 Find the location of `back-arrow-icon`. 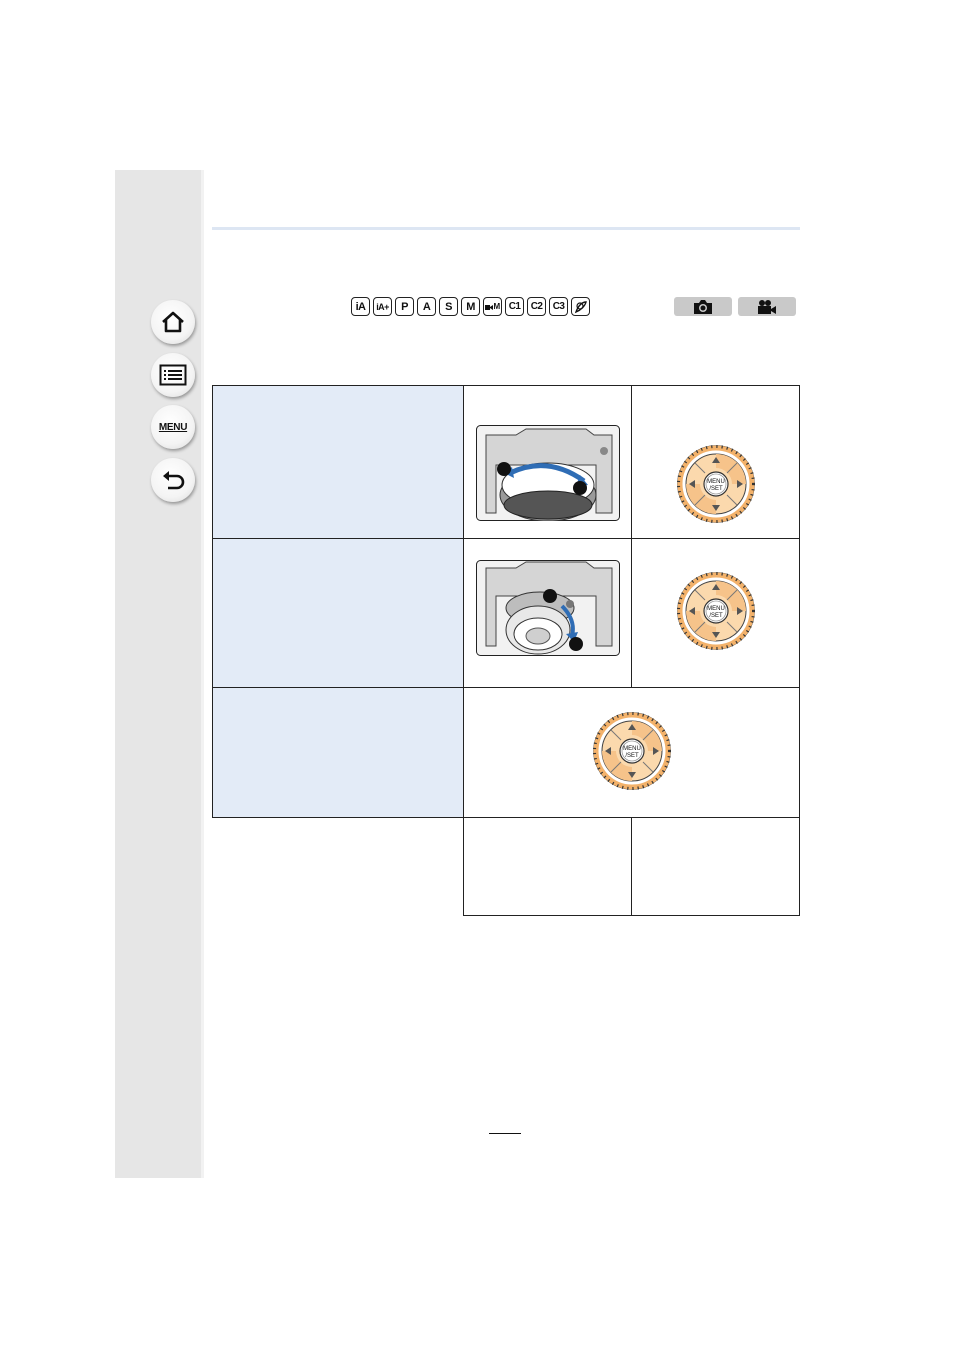

back-arrow-icon is located at coordinates (174, 480).